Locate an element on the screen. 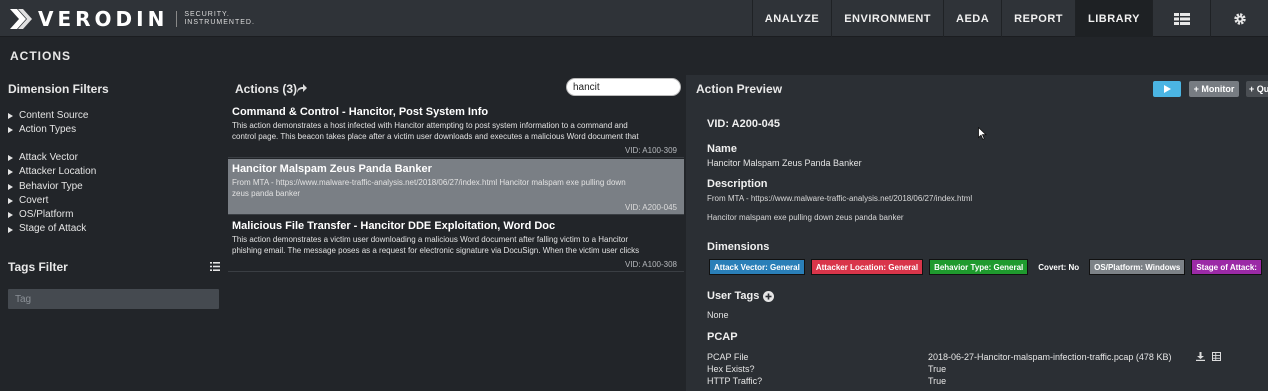 The image size is (1268, 391). filter-attack-vector: Attack Vector is located at coordinates (52, 158).